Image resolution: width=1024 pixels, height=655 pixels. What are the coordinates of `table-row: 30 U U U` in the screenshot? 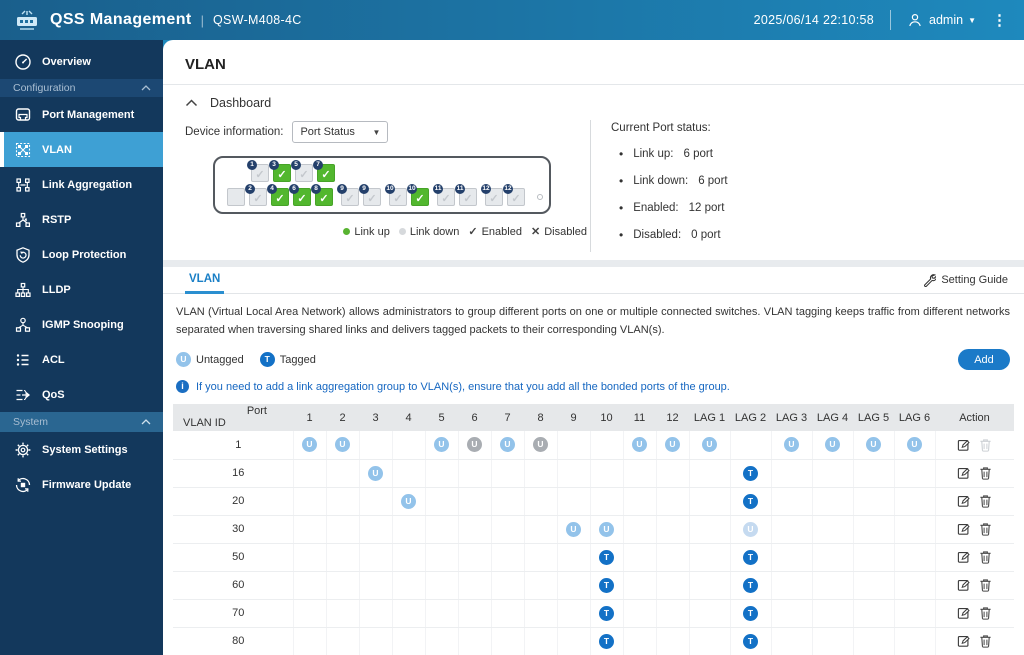 It's located at (593, 529).